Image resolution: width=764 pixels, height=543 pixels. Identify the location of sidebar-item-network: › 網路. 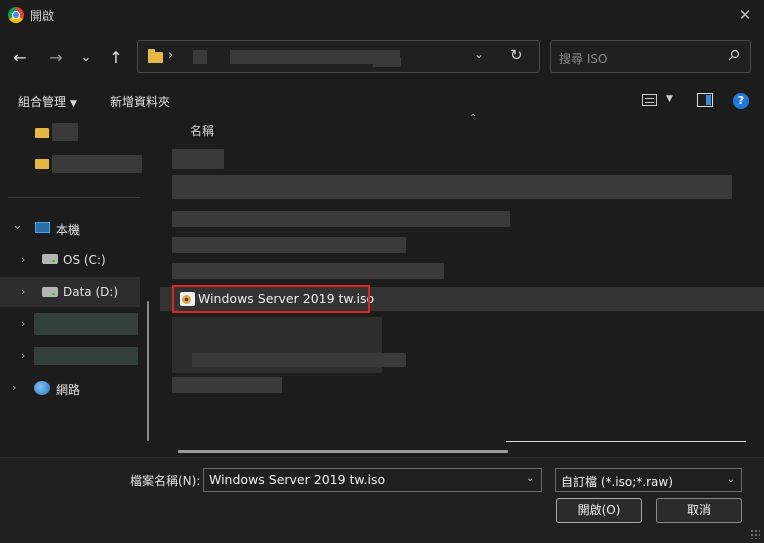
(70, 388).